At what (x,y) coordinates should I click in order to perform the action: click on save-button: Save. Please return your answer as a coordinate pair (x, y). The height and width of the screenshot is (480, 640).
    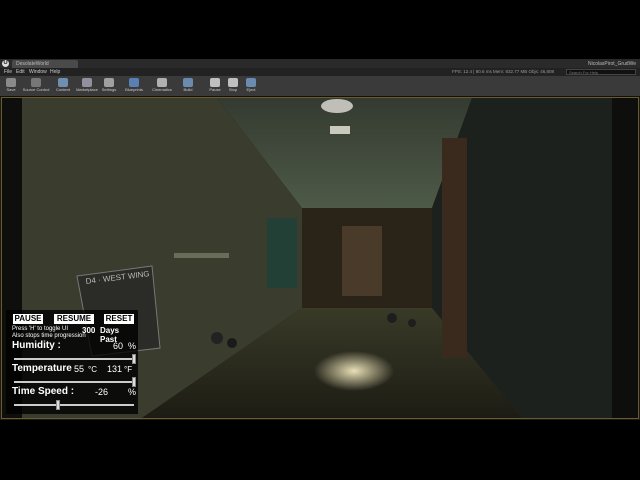
    Looking at the image, I should click on (11, 86).